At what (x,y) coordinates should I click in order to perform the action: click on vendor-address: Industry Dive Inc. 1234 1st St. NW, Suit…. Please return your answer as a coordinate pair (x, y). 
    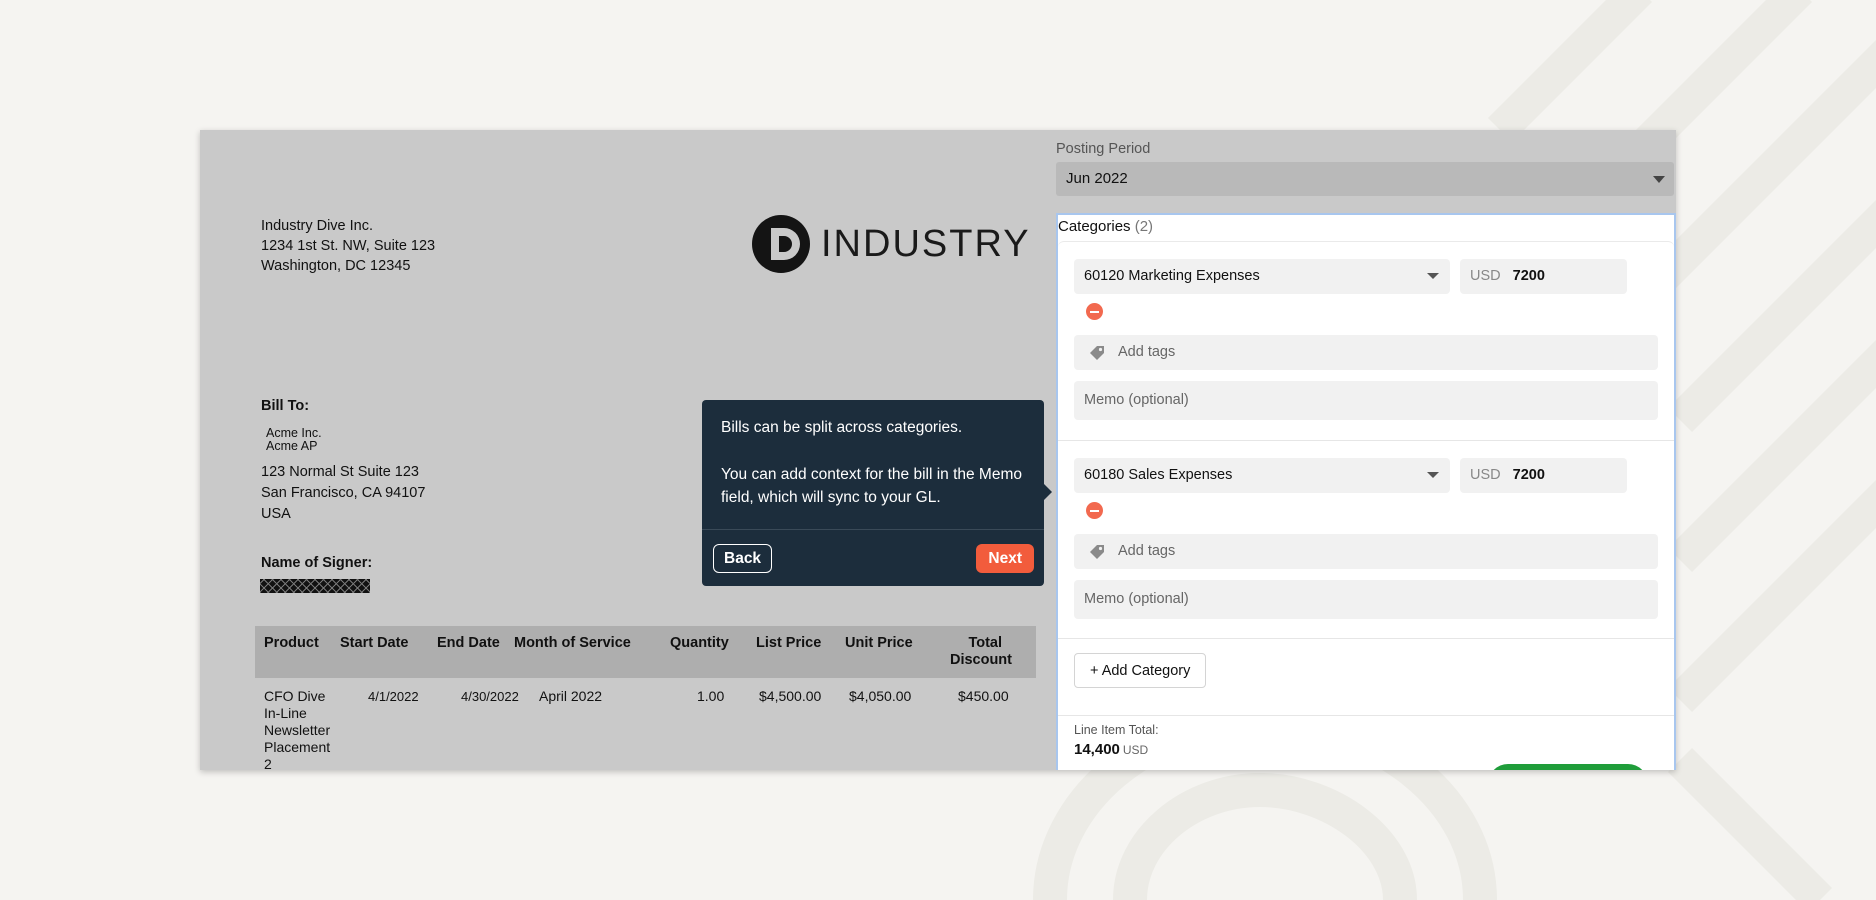
    Looking at the image, I should click on (348, 246).